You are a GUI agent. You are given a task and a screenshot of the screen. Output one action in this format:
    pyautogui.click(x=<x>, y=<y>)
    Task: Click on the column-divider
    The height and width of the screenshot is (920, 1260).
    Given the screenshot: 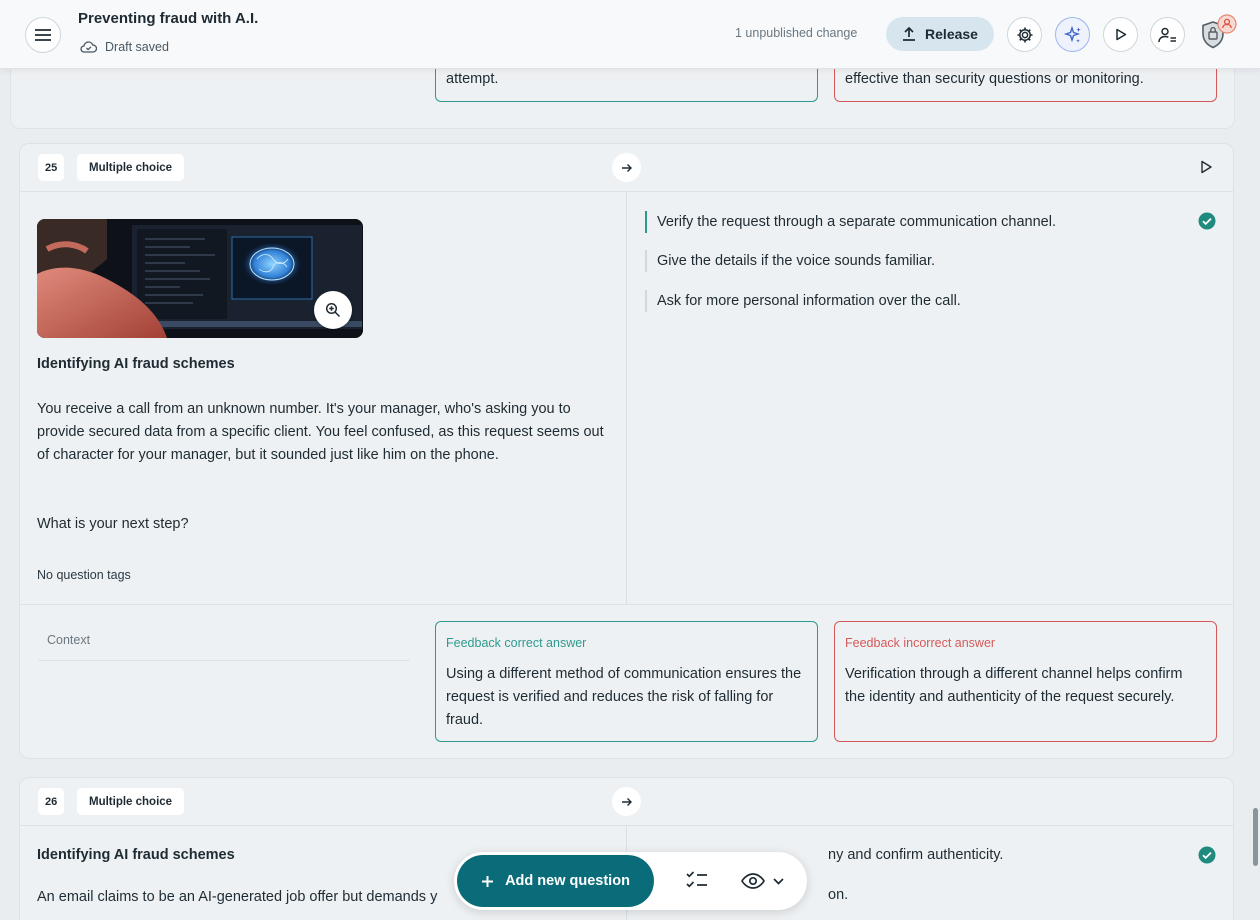 What is the action you would take?
    pyautogui.click(x=626, y=398)
    